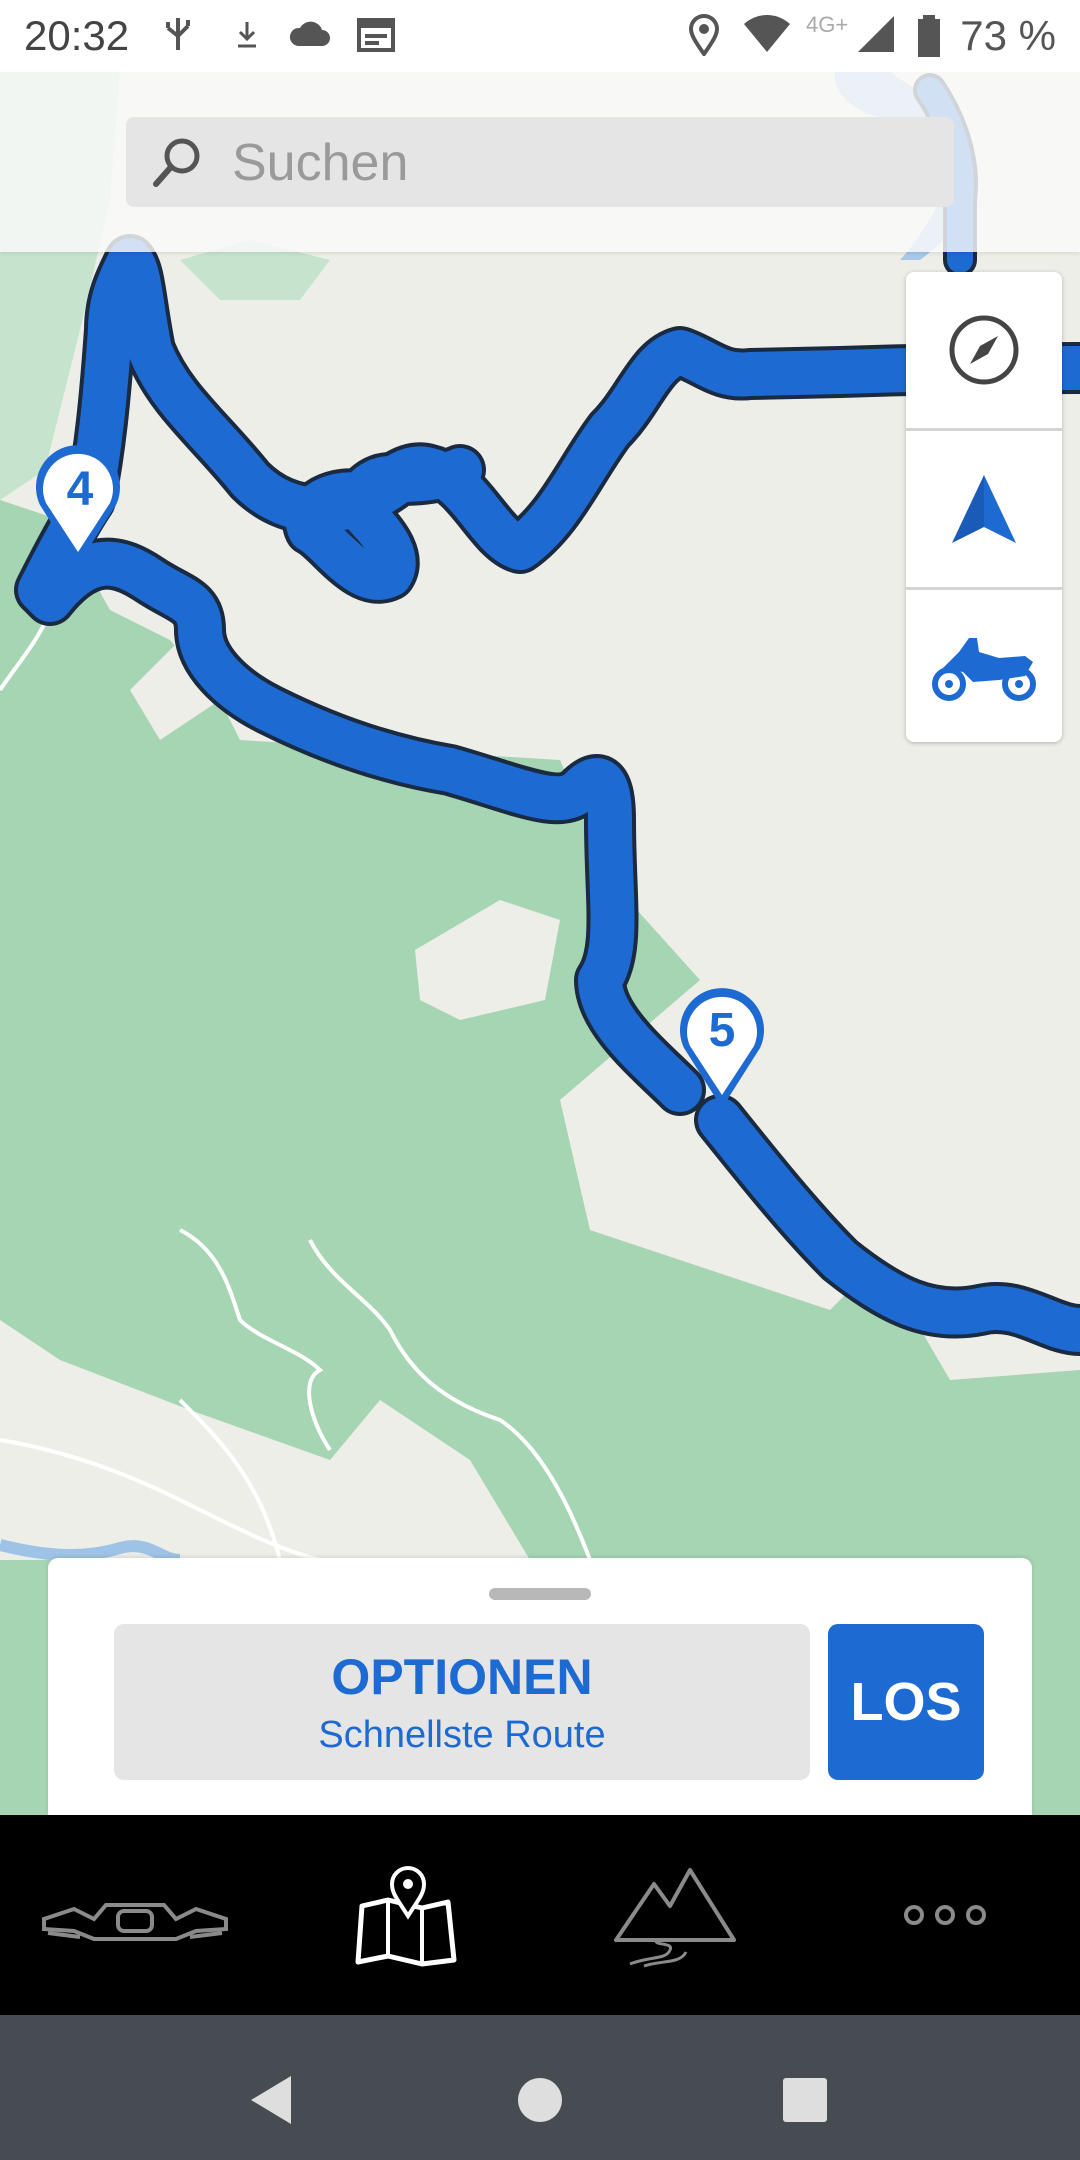 The image size is (1080, 2160). Describe the element at coordinates (540, 1594) in the screenshot. I see `drag-handle` at that location.